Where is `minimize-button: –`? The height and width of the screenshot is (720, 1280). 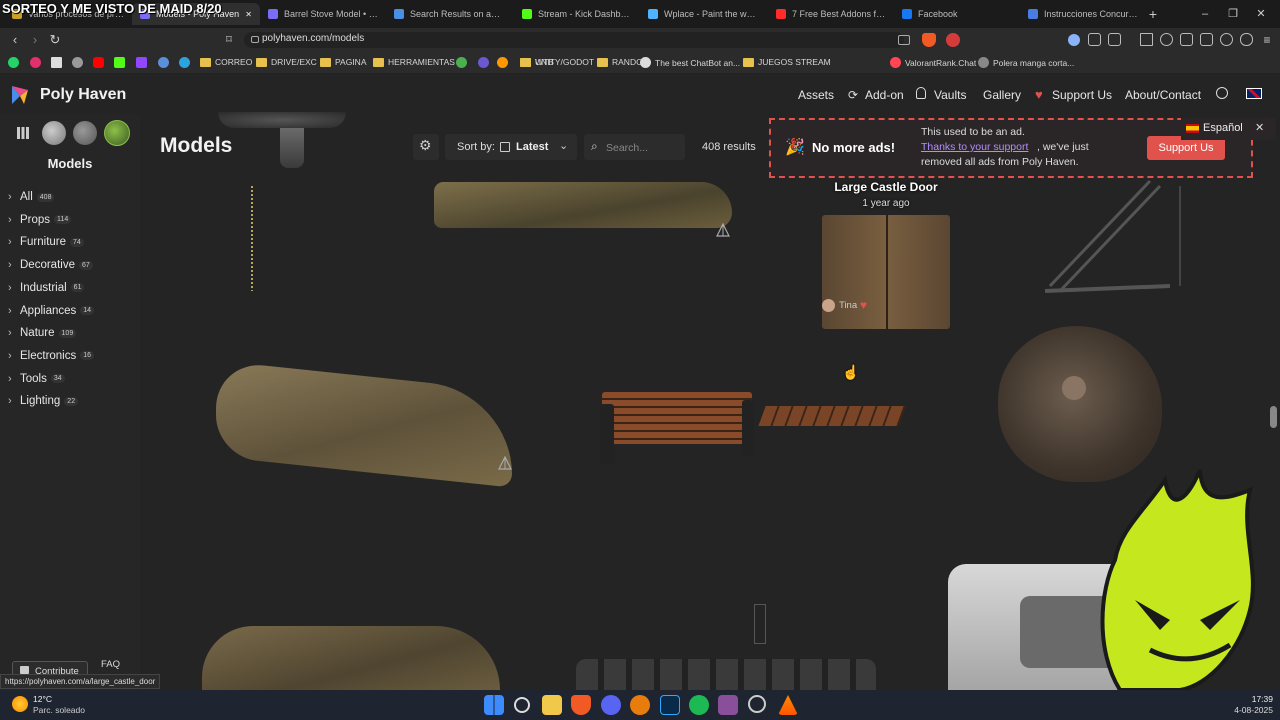
minimize-button: – is located at coordinates (1205, 14).